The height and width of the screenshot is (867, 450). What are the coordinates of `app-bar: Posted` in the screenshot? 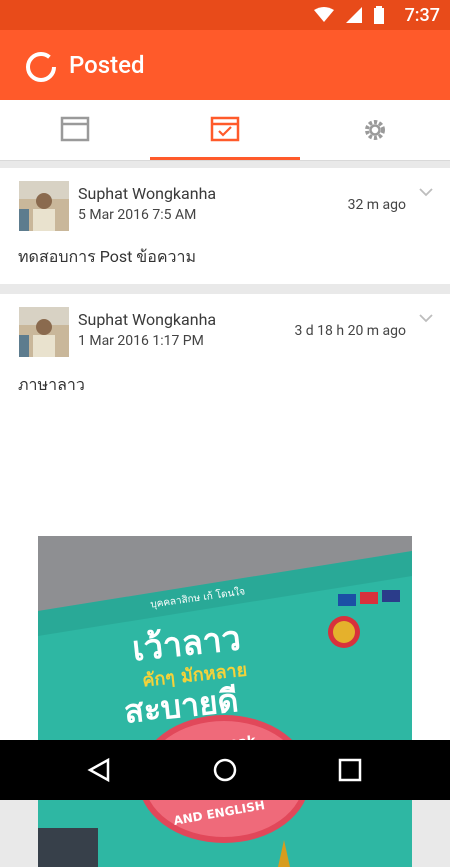 It's located at (225, 65).